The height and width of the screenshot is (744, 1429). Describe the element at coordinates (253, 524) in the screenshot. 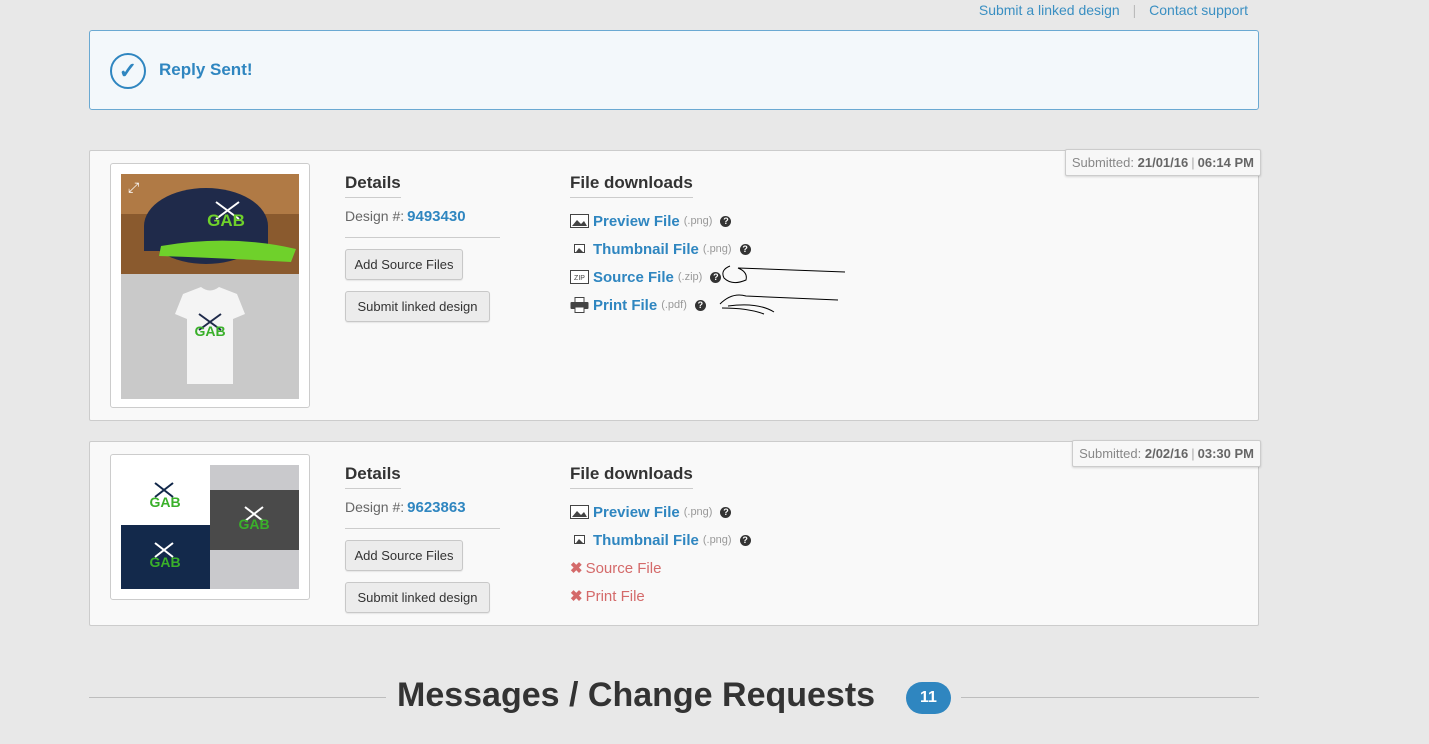

I see `logo-dark-text: GAB` at that location.